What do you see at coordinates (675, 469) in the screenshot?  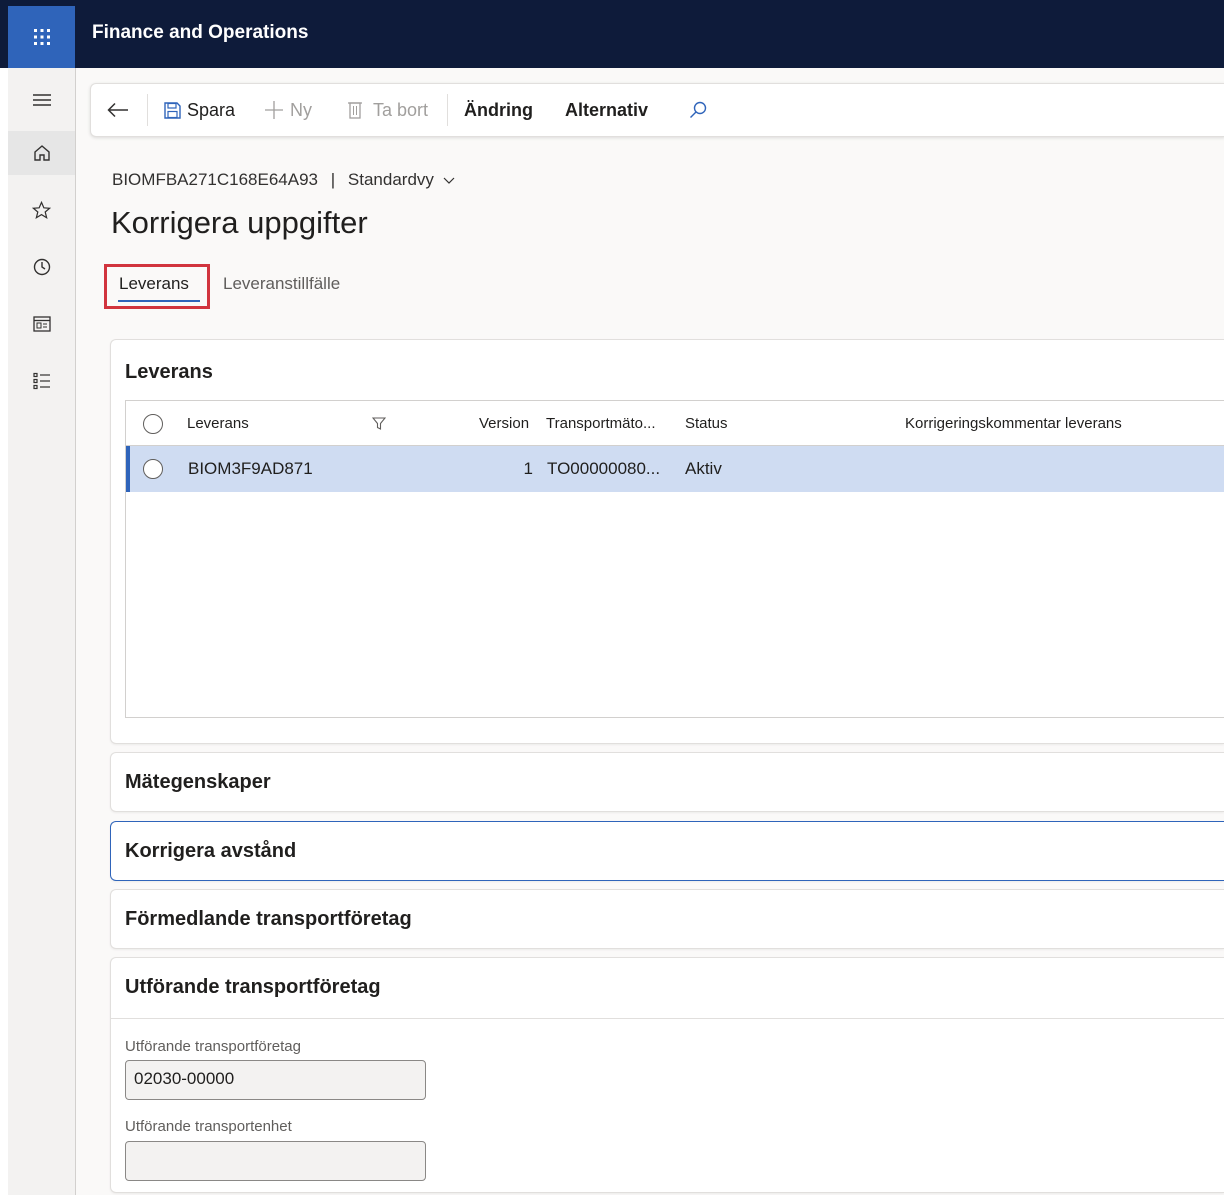 I see `table-row: BIOM3F9AD871 1 TO00000080... Aktiv` at bounding box center [675, 469].